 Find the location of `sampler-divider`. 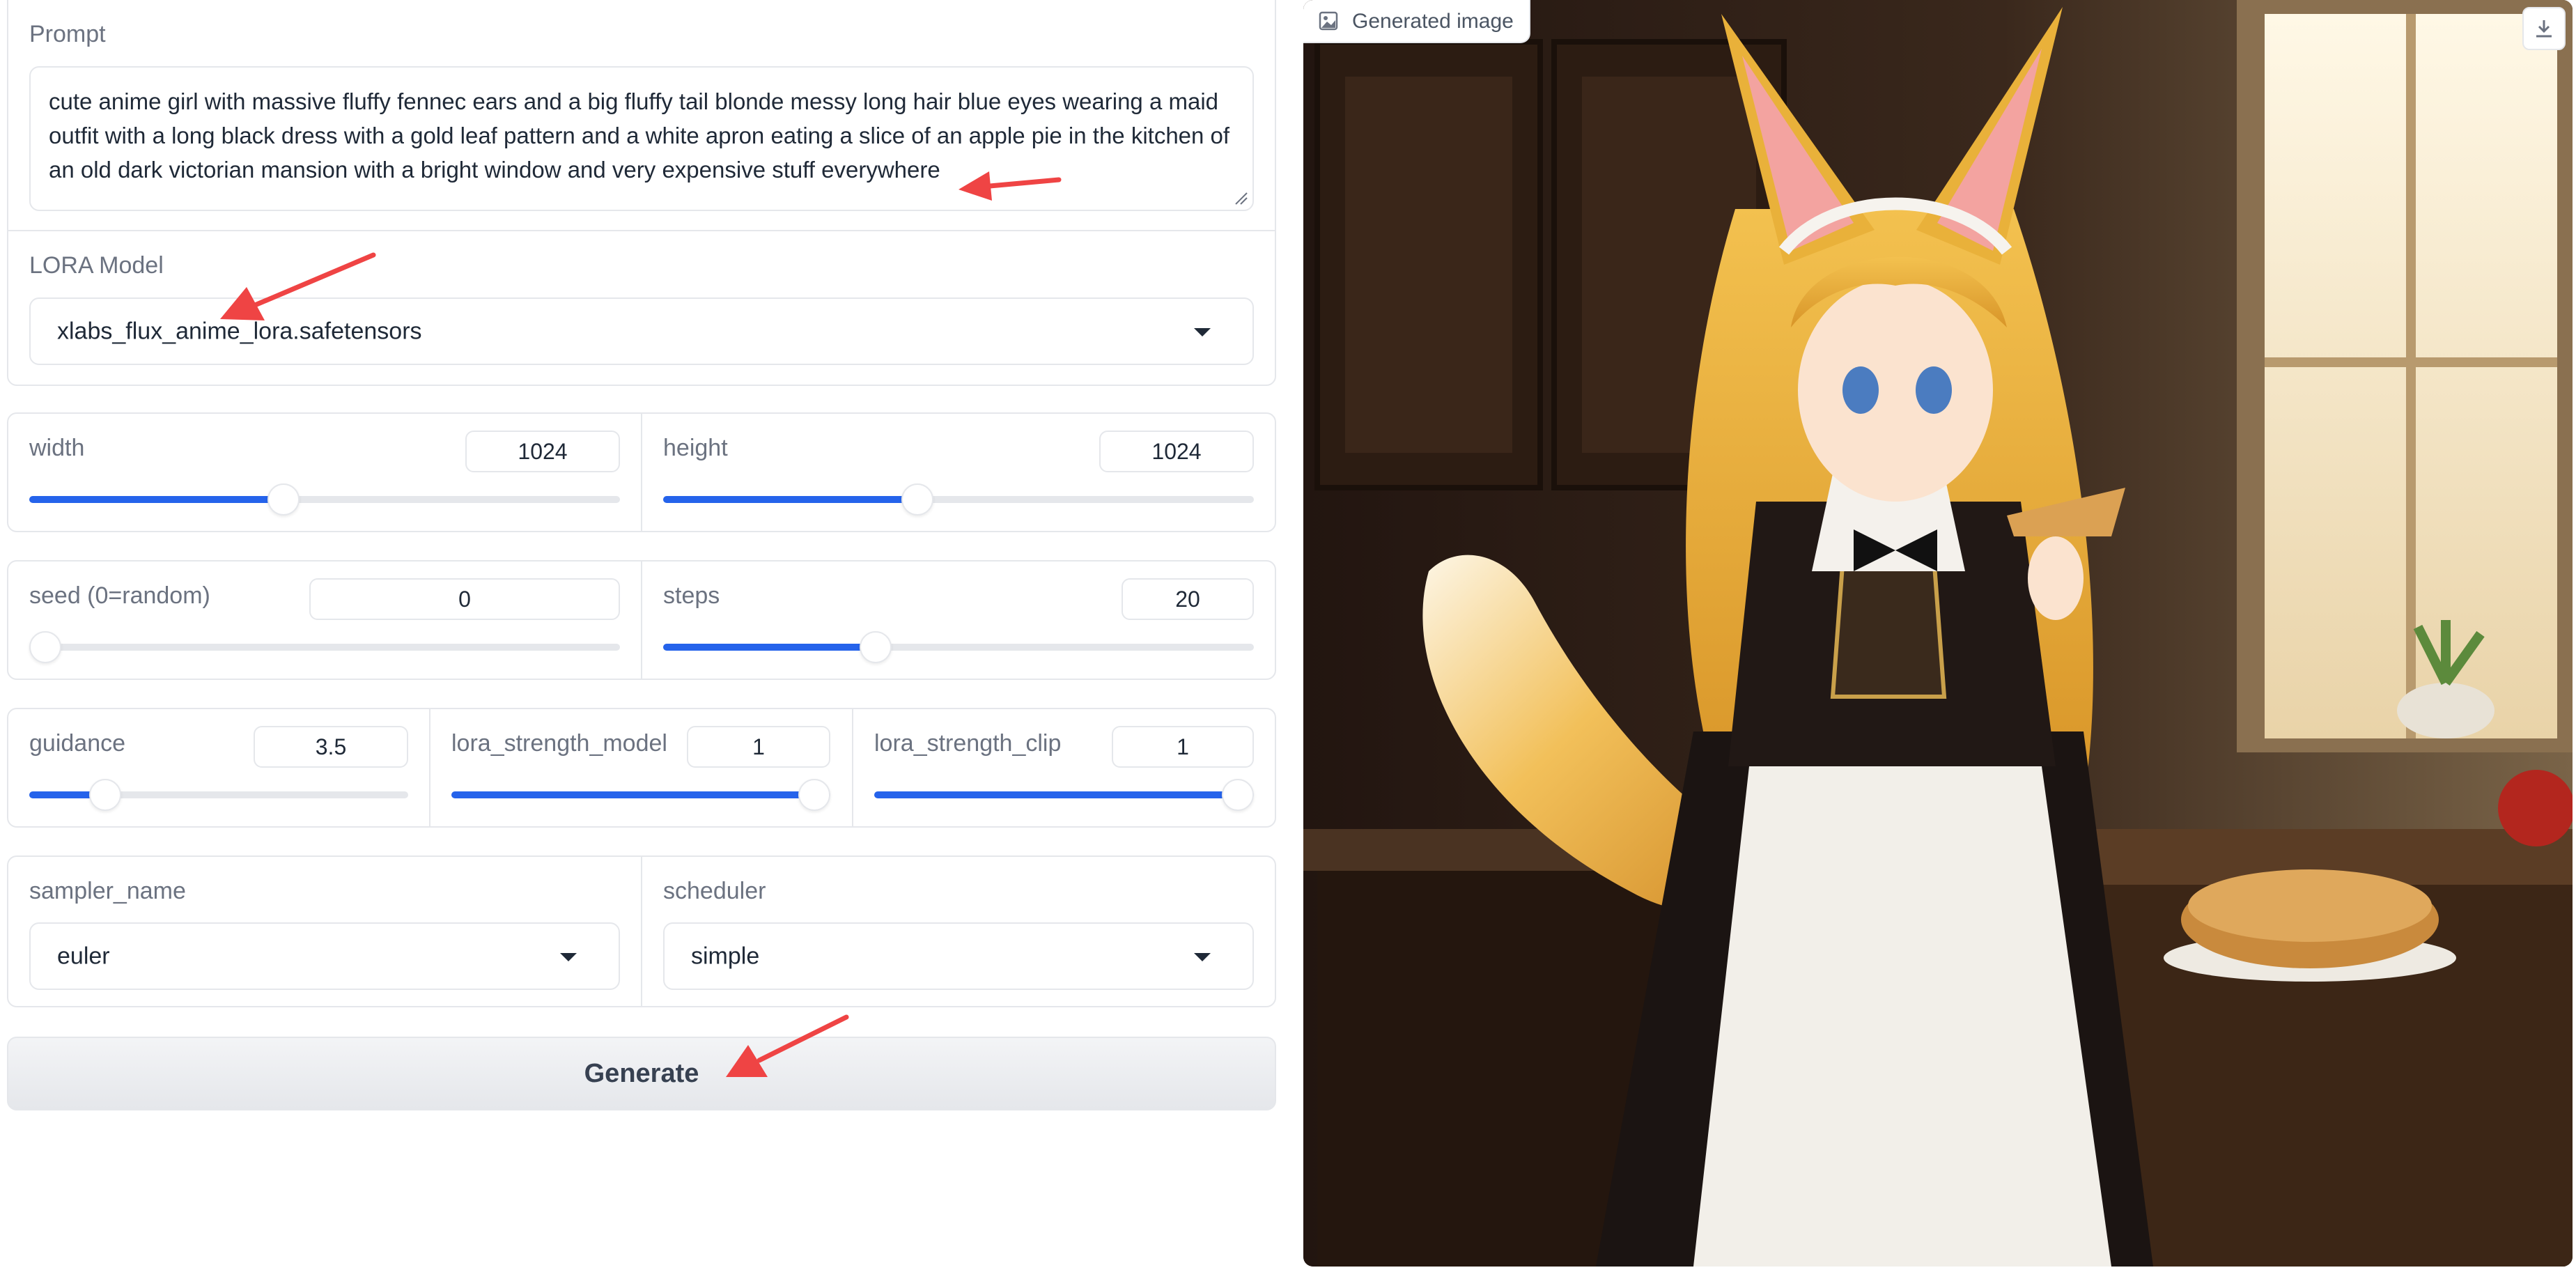

sampler-divider is located at coordinates (641, 931).